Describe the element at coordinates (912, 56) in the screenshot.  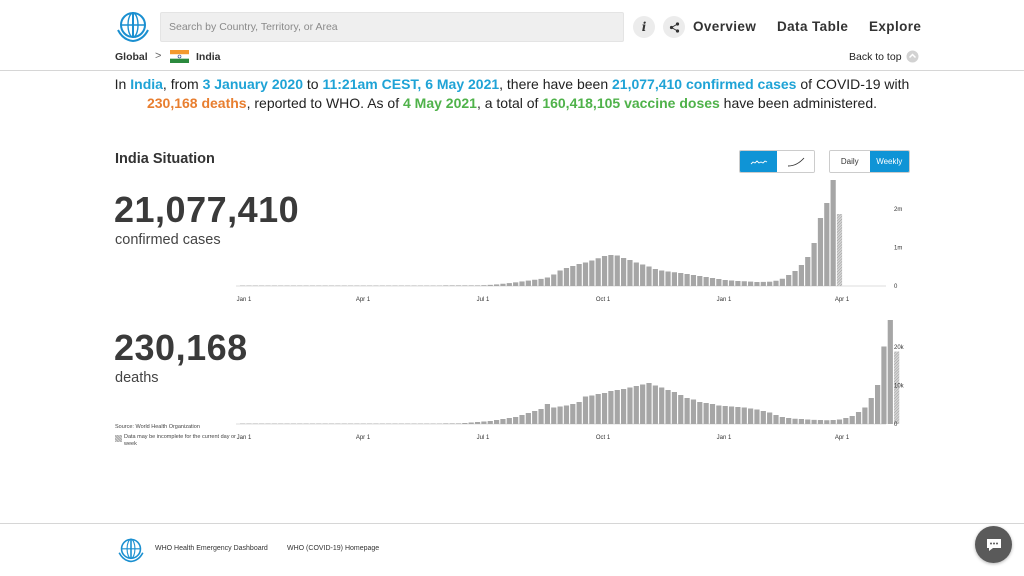
I see `back-to-top-icon` at that location.